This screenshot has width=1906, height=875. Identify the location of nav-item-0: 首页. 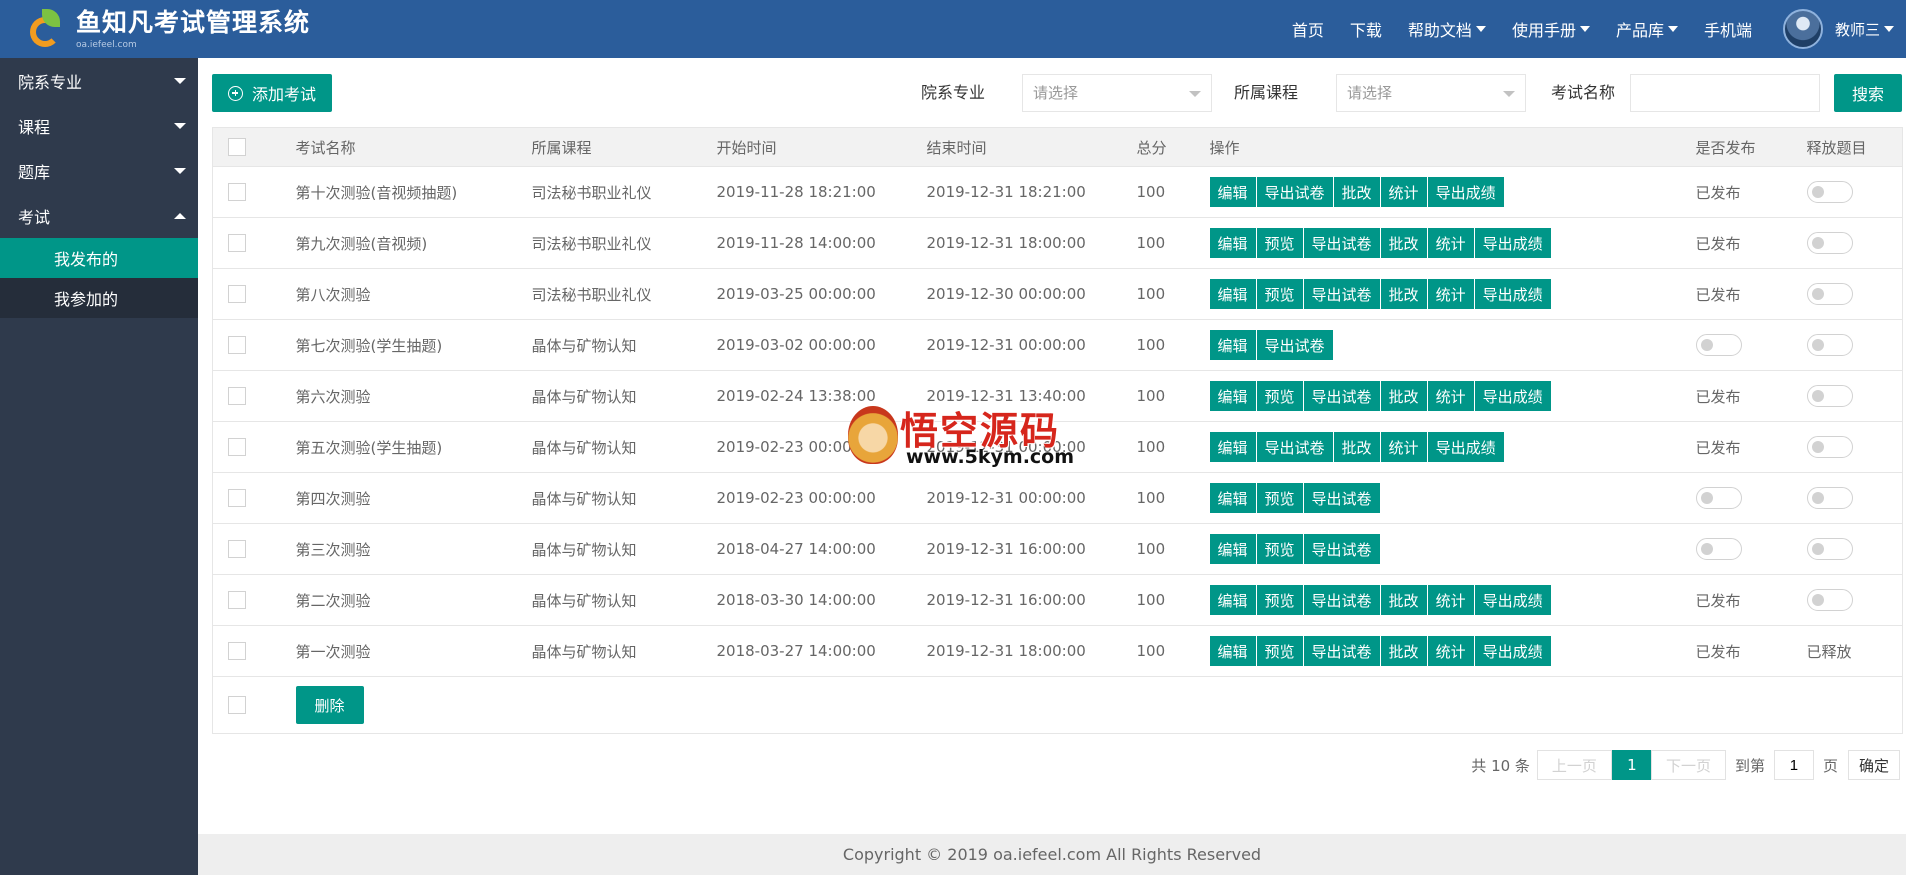
(1308, 29).